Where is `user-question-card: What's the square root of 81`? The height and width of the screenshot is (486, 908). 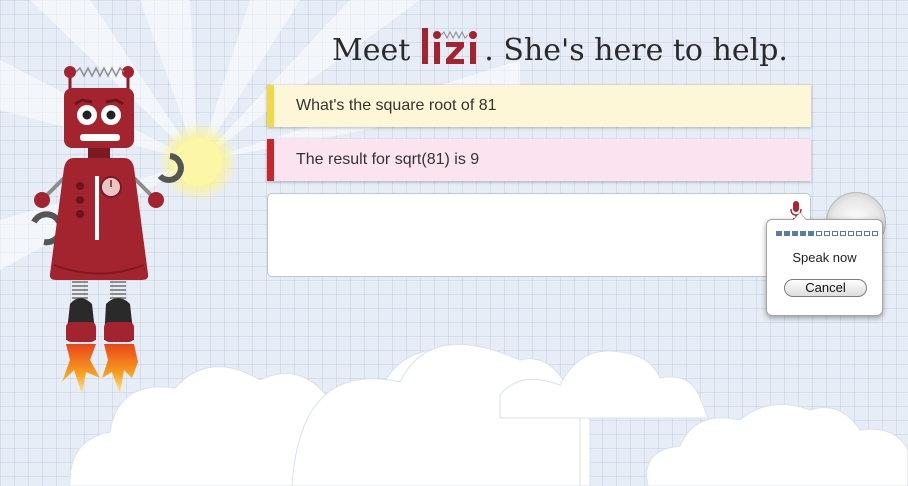
user-question-card: What's the square root of 81 is located at coordinates (539, 106).